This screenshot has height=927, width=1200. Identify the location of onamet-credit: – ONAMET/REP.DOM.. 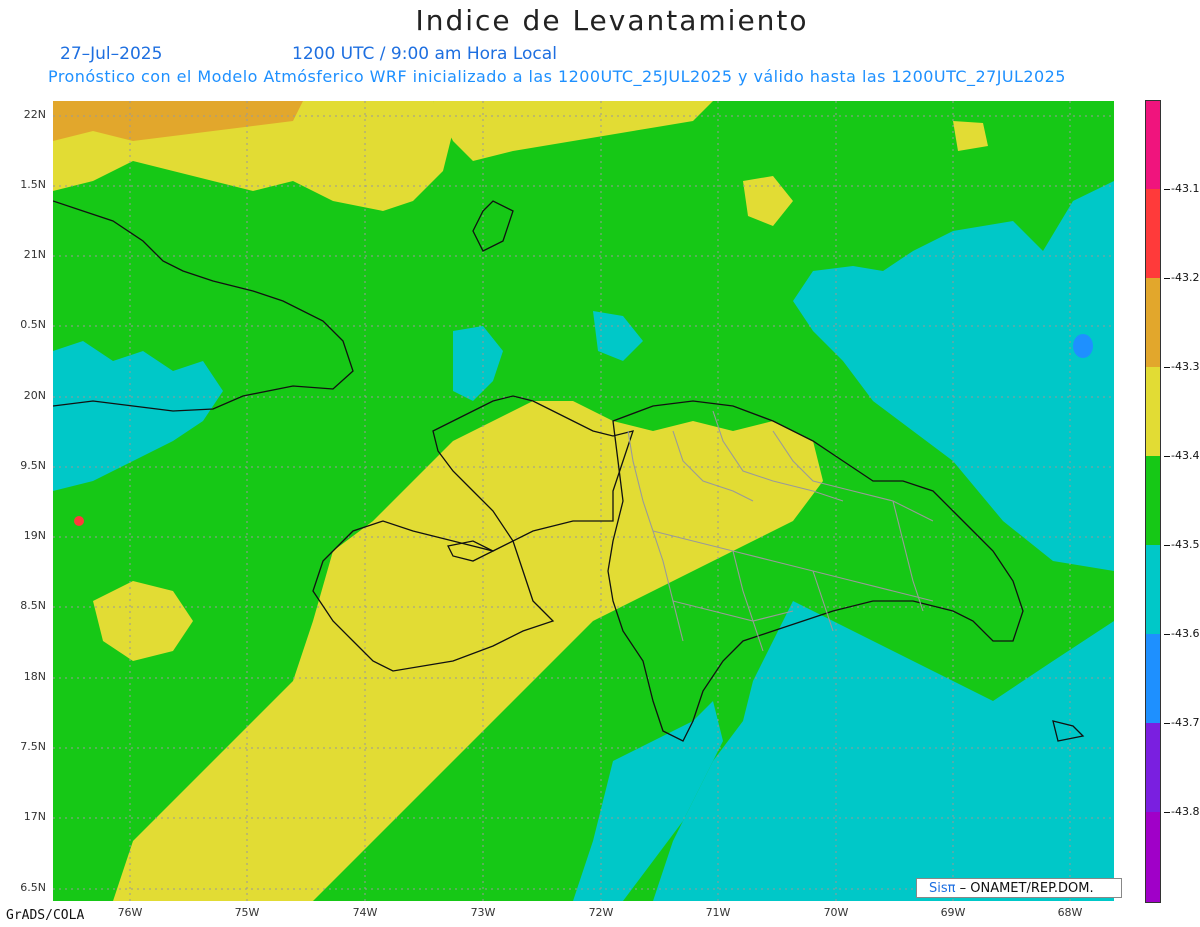
(1026, 888).